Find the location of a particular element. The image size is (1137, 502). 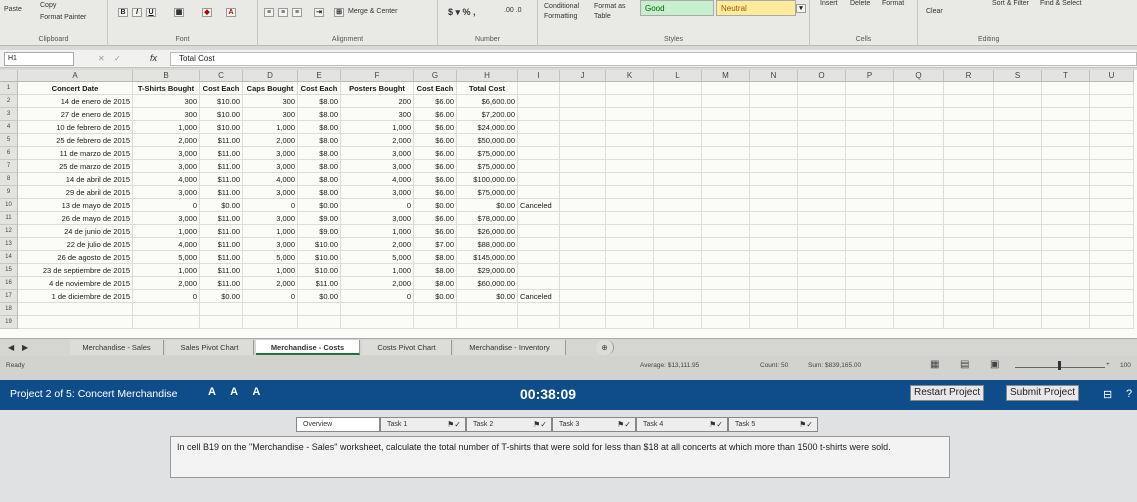

cell-b4: 1,000 is located at coordinates (166, 127).